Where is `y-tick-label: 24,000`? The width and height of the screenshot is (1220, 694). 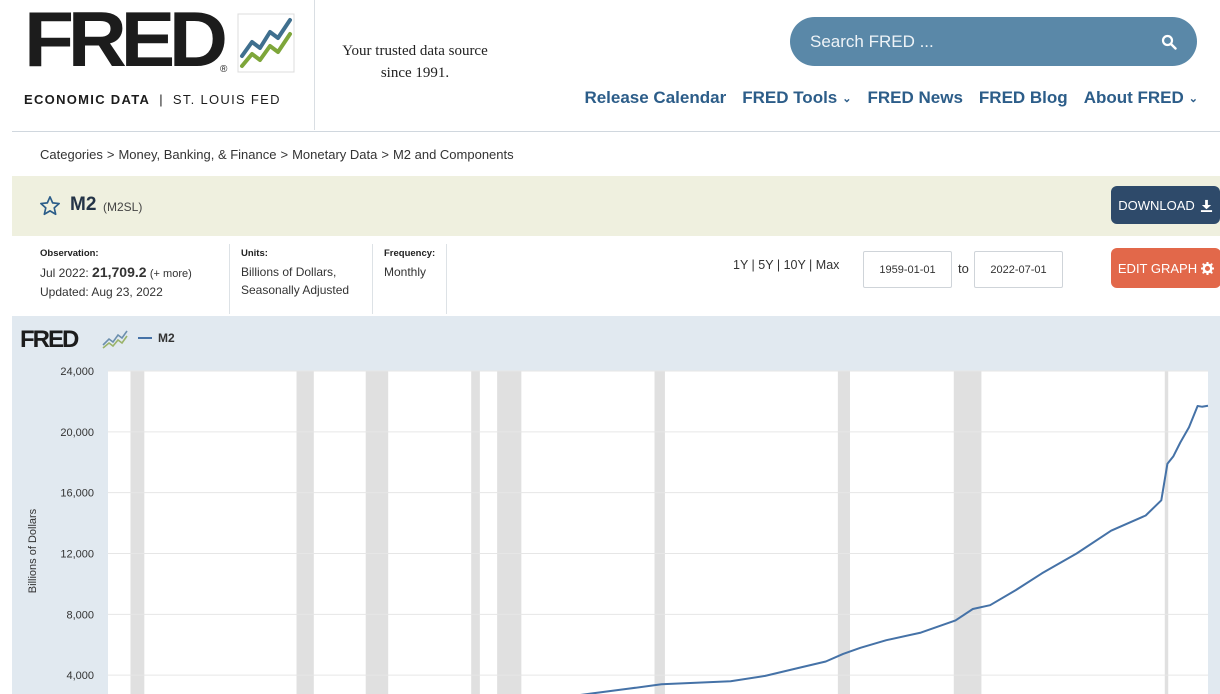
y-tick-label: 24,000 is located at coordinates (77, 372).